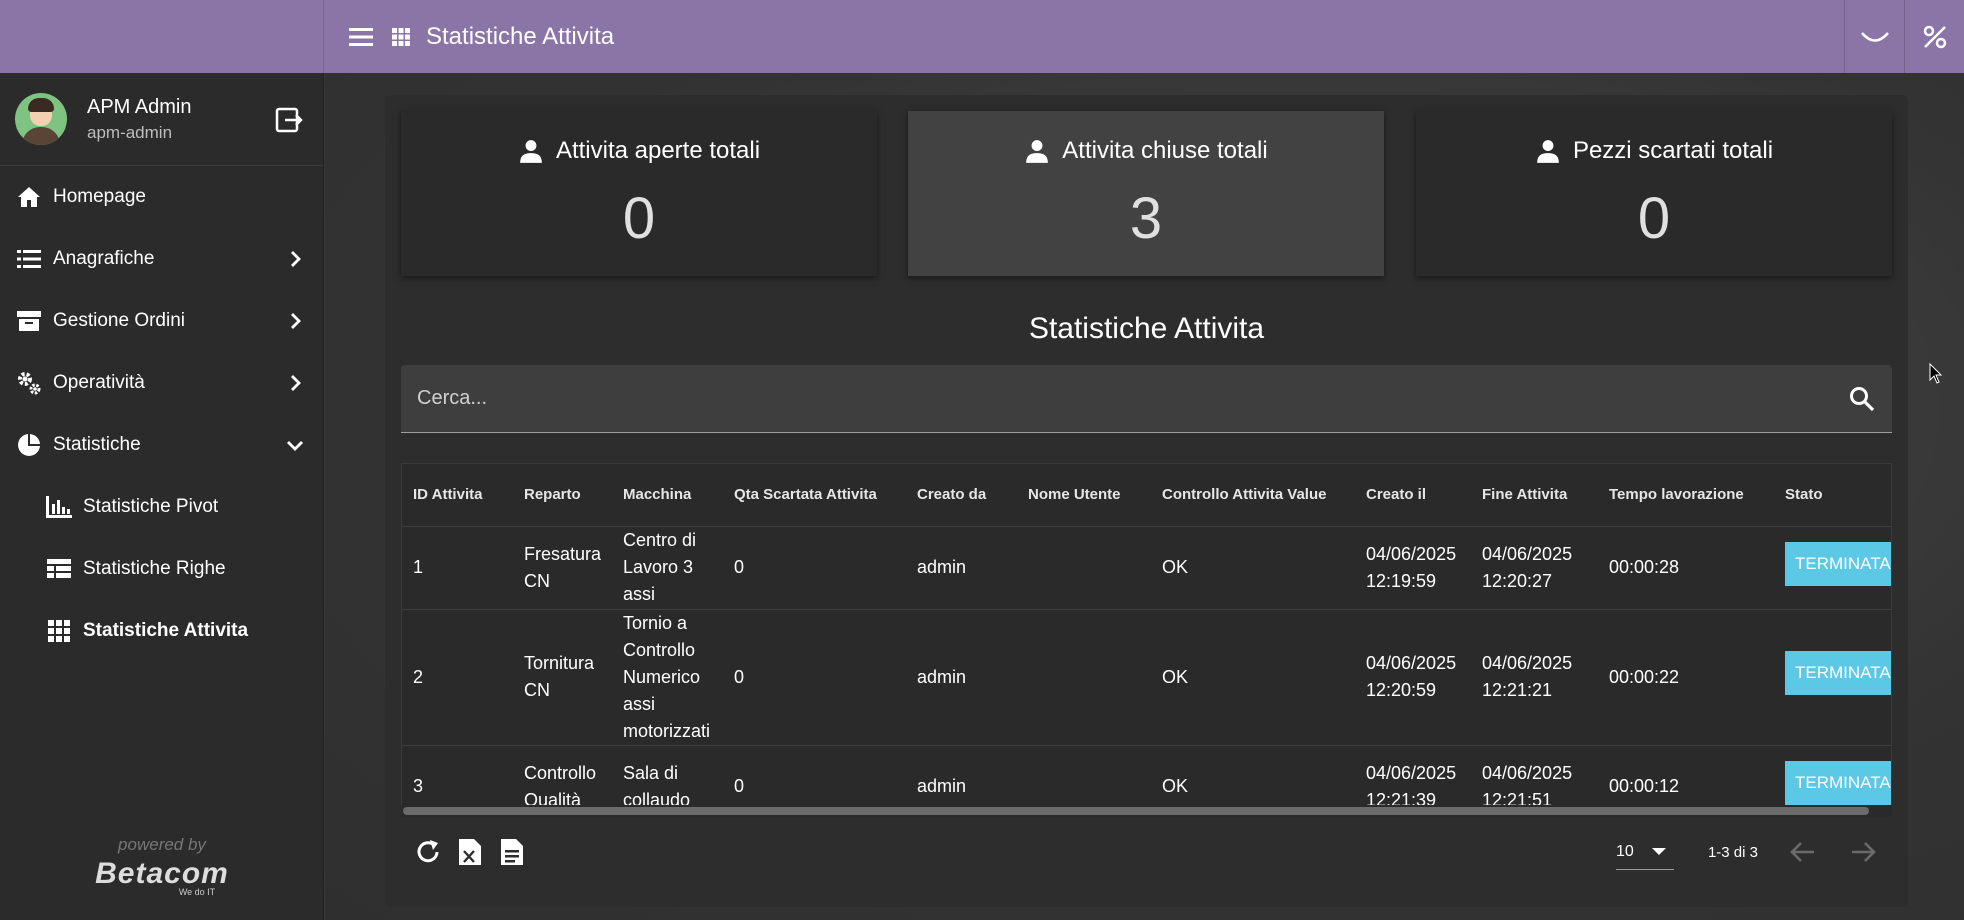 This screenshot has width=1964, height=920. Describe the element at coordinates (1107, 398) in the screenshot. I see `search-input` at that location.